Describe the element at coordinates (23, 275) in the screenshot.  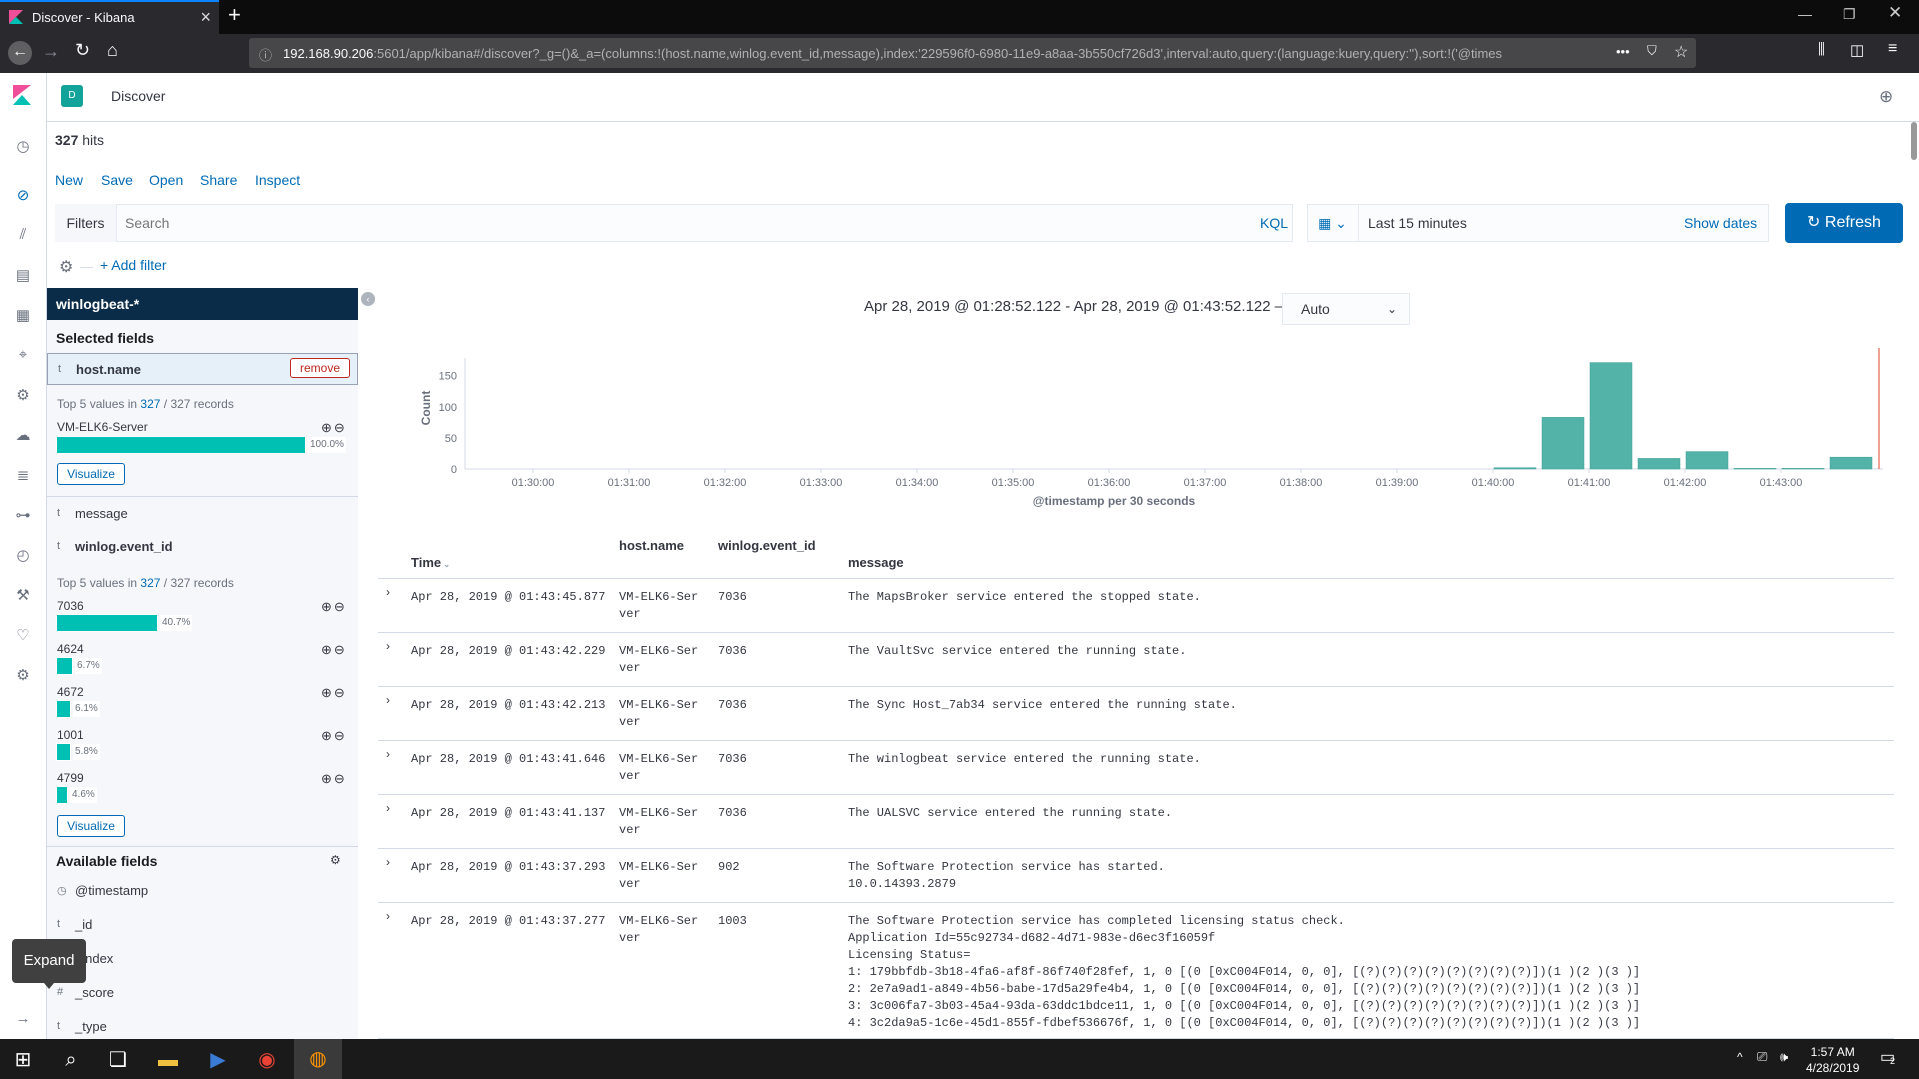
I see `dashboard-icon: ▤` at that location.